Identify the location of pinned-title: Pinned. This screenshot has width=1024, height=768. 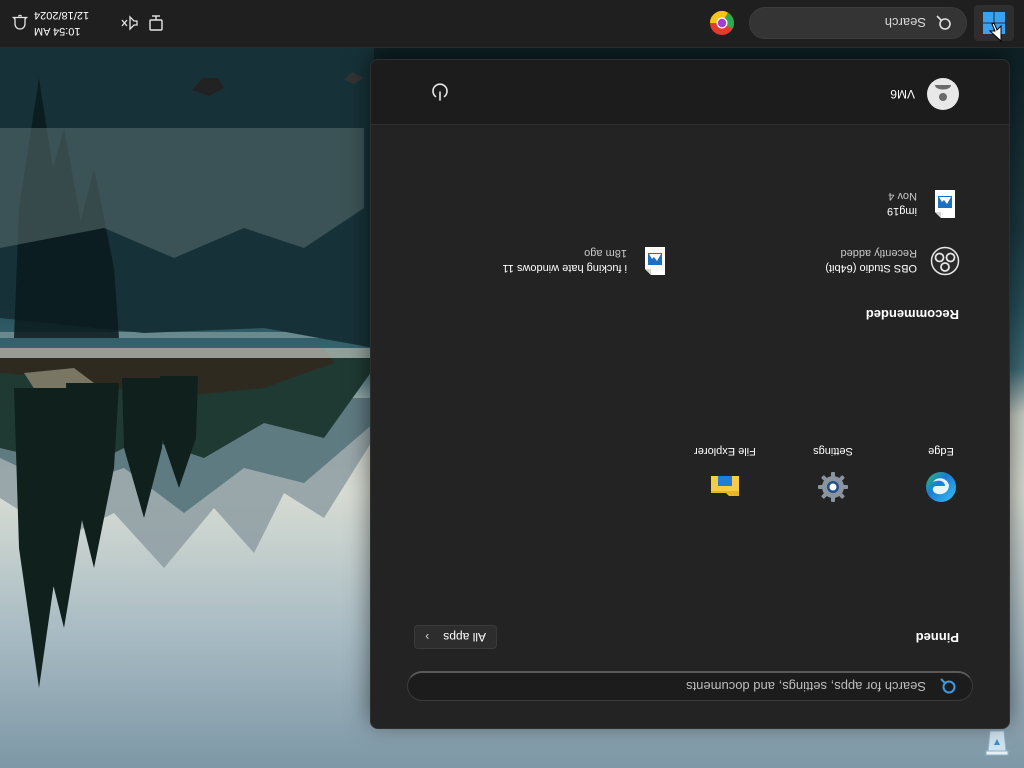
(937, 637).